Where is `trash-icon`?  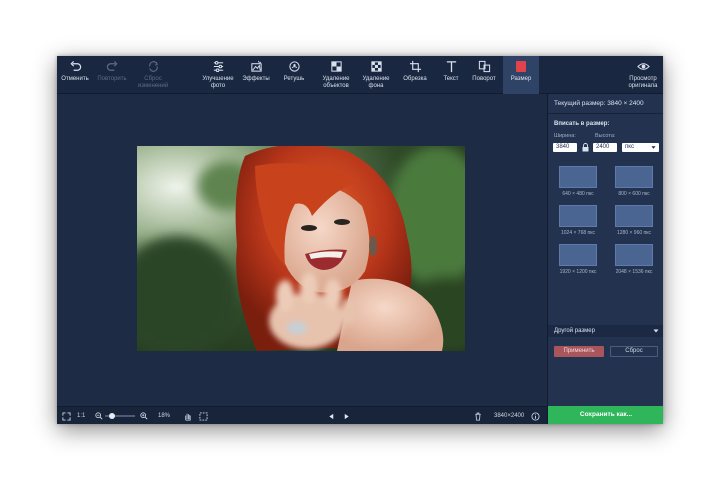 trash-icon is located at coordinates (478, 416).